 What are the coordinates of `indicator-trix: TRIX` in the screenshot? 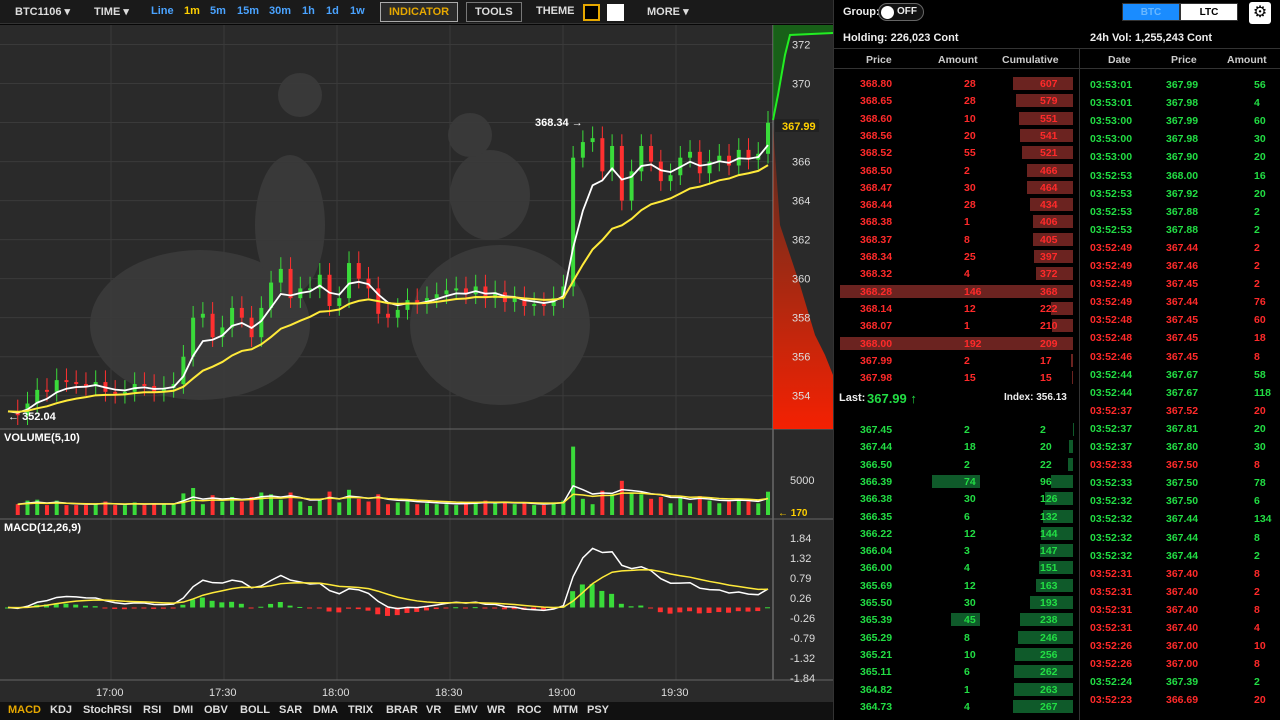 It's located at (360, 710).